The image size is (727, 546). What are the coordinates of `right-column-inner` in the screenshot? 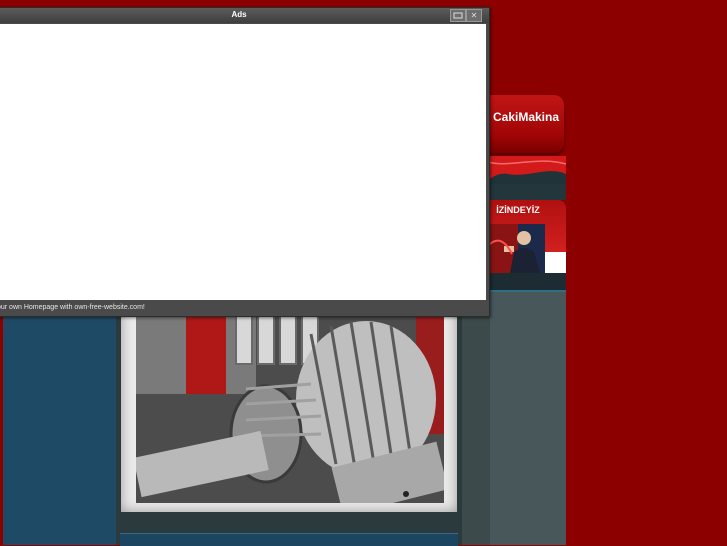 It's located at (528, 417).